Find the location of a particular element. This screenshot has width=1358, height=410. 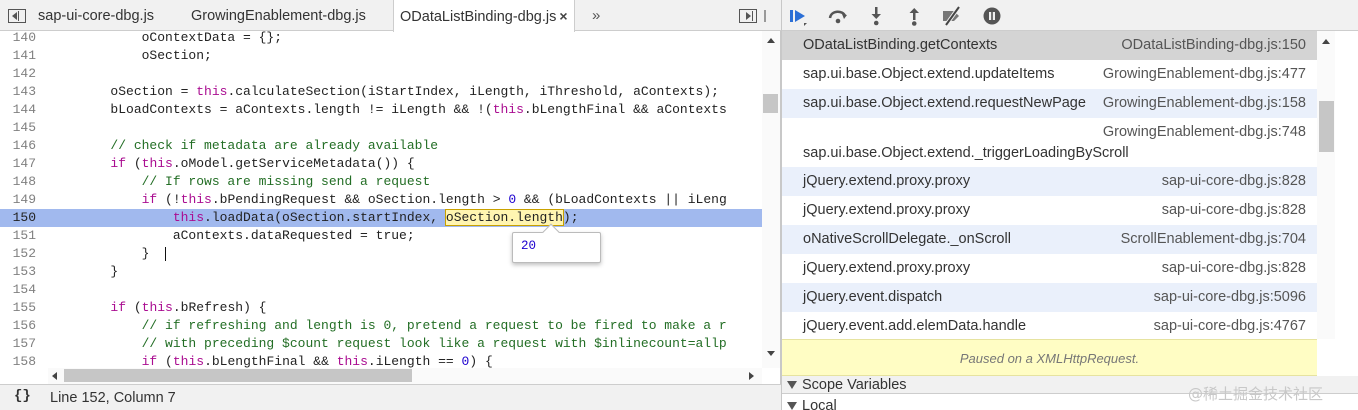

line-number: 152 is located at coordinates (19, 254).